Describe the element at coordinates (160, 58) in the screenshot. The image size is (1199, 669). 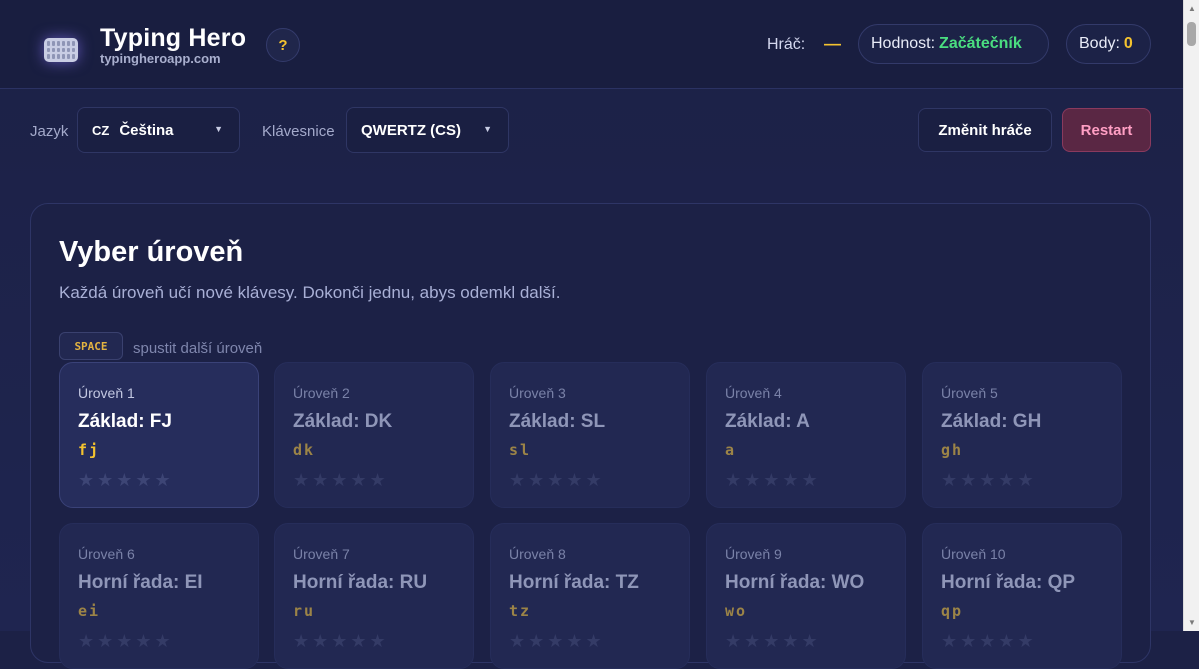
I see `app-subtitle: typingheroapp.com` at that location.